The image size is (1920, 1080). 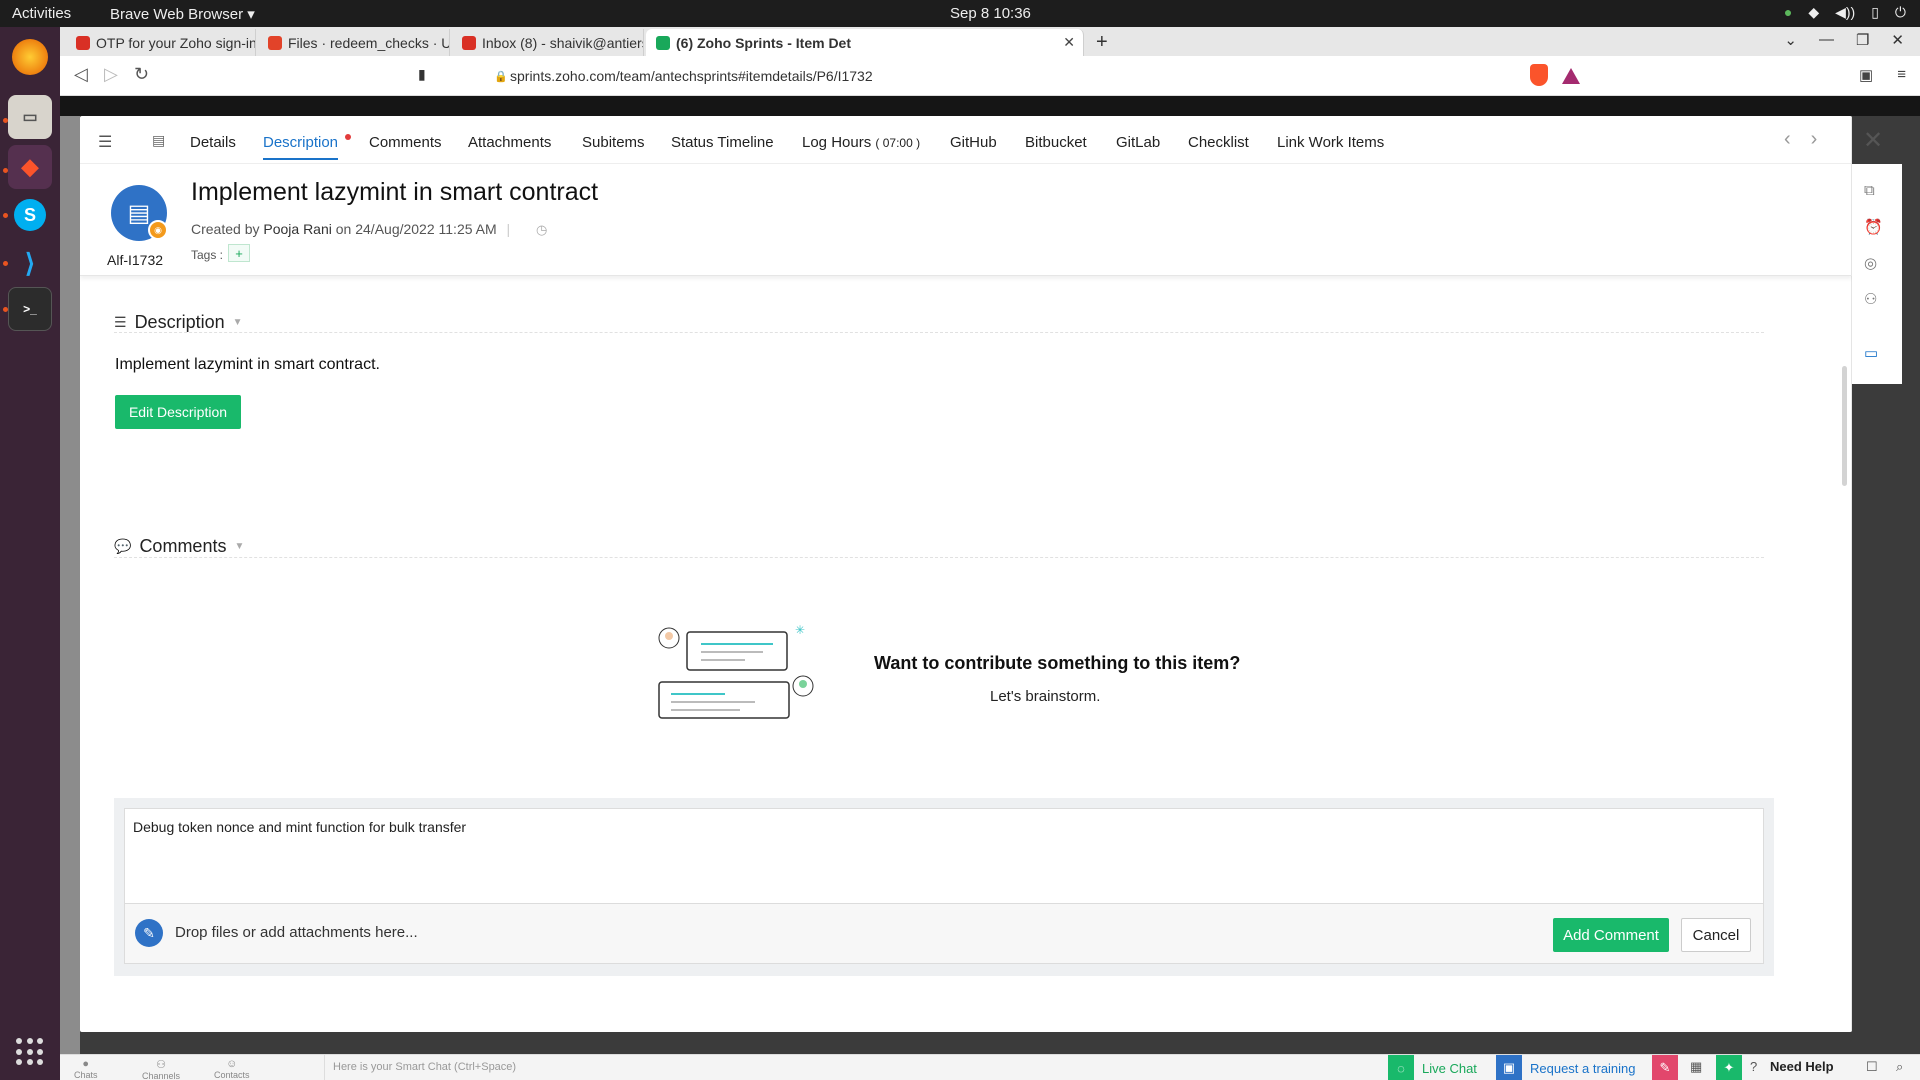 What do you see at coordinates (1138, 142) in the screenshot?
I see `tab-gitlab: GitLab` at bounding box center [1138, 142].